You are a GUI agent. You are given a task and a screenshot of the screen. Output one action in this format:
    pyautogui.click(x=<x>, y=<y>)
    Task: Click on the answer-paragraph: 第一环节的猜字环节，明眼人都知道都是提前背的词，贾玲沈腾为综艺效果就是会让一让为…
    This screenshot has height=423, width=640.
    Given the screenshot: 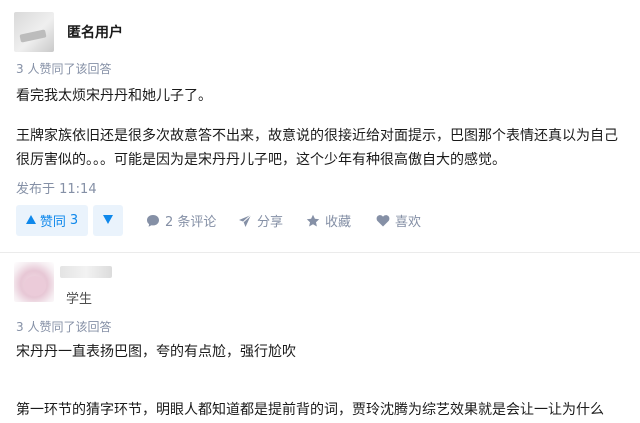 What is the action you would take?
    pyautogui.click(x=310, y=410)
    